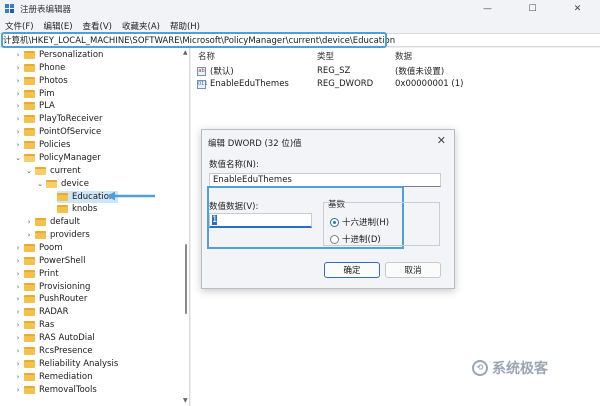 The image size is (600, 406). I want to click on tree-item: › PlayToReceiver, so click(58, 119).